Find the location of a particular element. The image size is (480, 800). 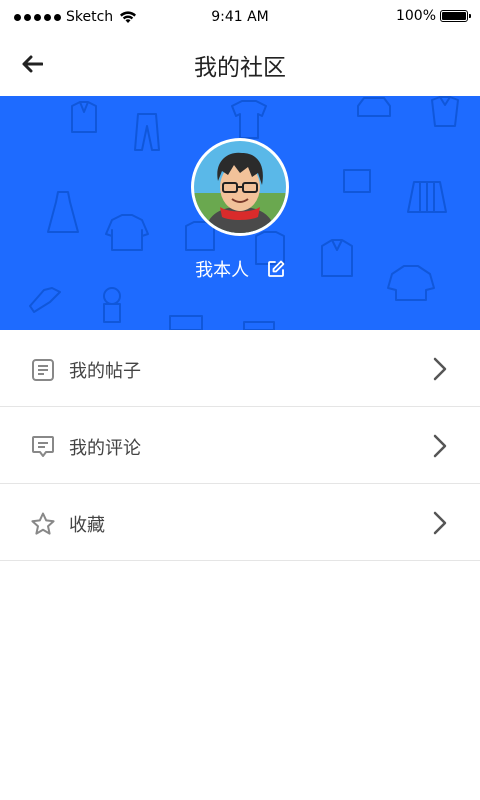

battery-icon is located at coordinates (455, 16).